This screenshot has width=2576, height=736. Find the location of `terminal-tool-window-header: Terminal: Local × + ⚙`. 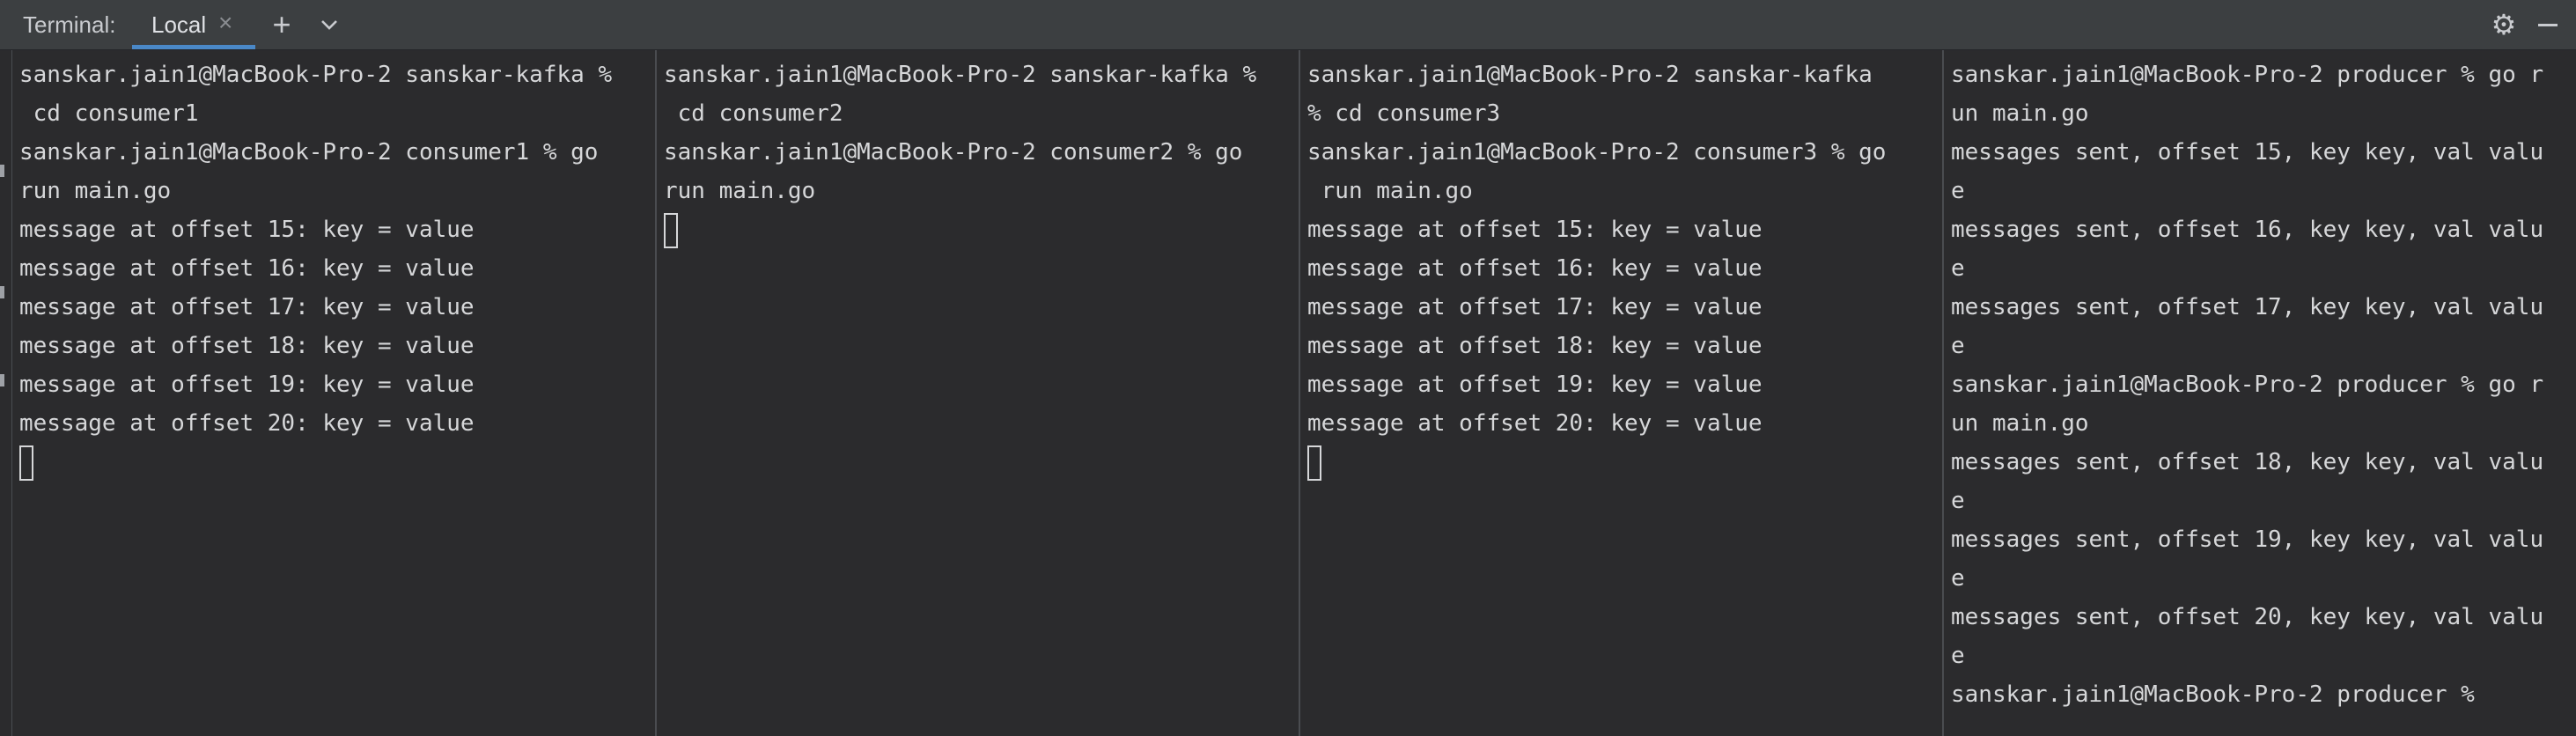

terminal-tool-window-header: Terminal: Local × + ⚙ is located at coordinates (1288, 25).